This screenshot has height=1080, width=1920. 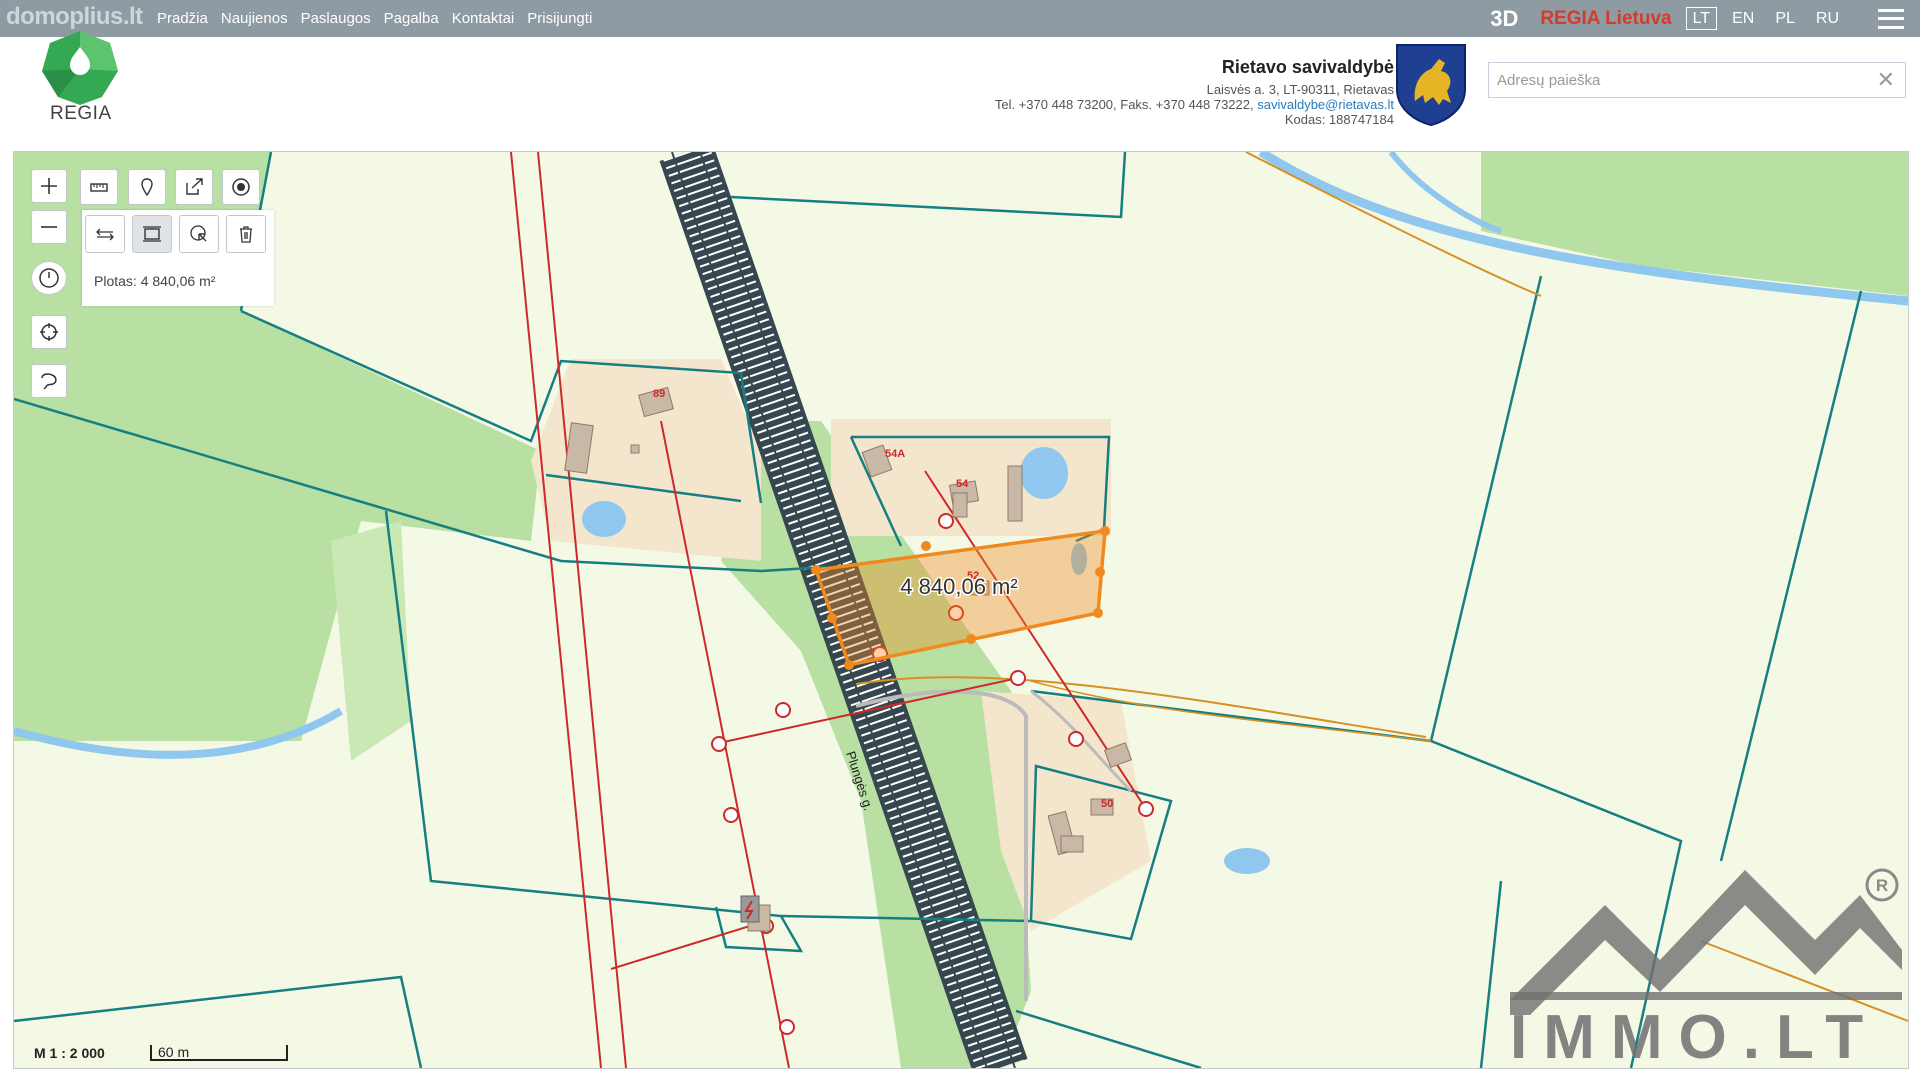 I want to click on logo-text: REGIA, so click(x=81, y=113).